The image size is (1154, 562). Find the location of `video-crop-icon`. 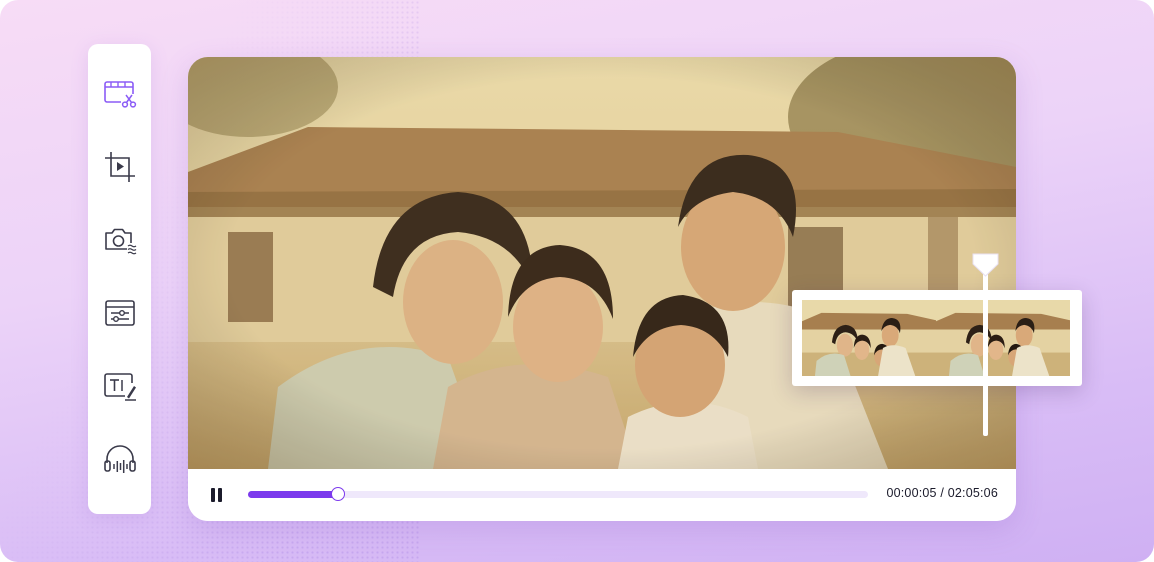

video-crop-icon is located at coordinates (120, 167).